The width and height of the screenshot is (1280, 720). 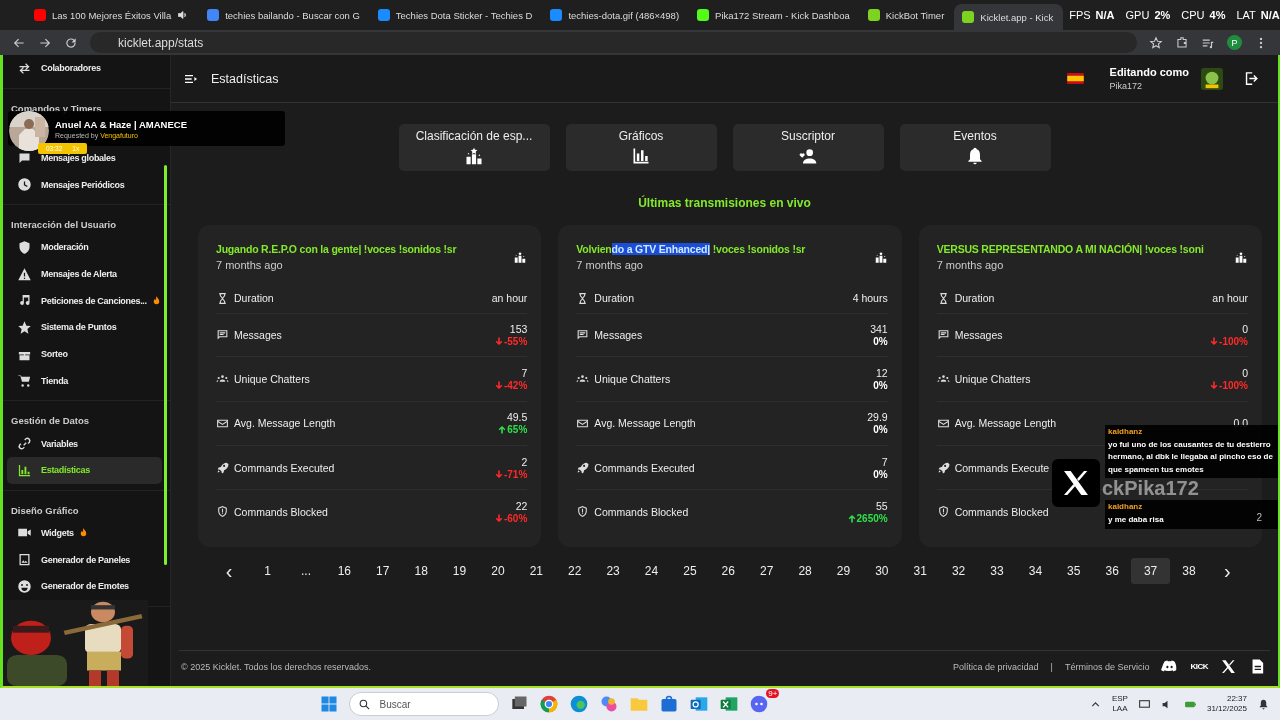 What do you see at coordinates (1234, 42) in the screenshot?
I see `profile-avatar: P` at bounding box center [1234, 42].